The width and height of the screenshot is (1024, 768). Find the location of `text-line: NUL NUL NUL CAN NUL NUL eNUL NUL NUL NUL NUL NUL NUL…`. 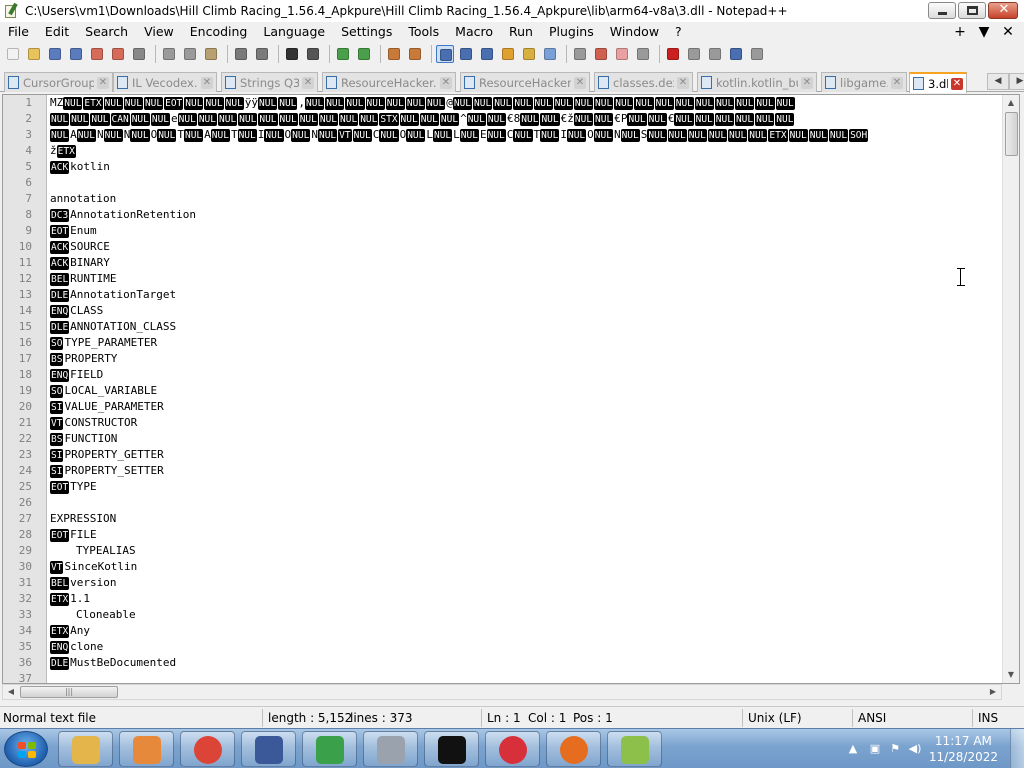

text-line: NUL NUL NUL CAN NUL NUL eNUL NUL NUL NUL NUL NUL NUL… is located at coordinates (525, 119).